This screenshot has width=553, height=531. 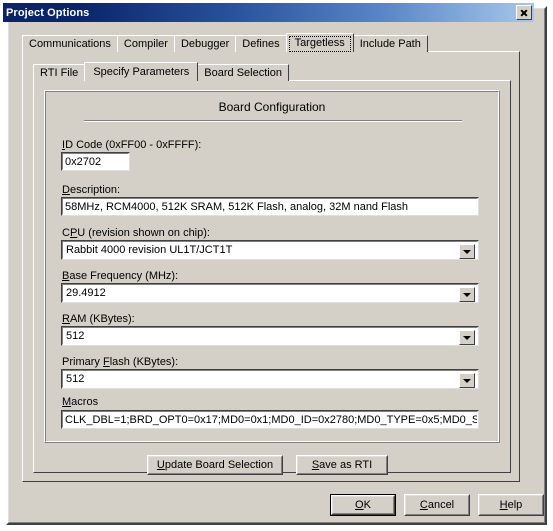 I want to click on tab-compiler-label: Compiler, so click(x=145, y=44).